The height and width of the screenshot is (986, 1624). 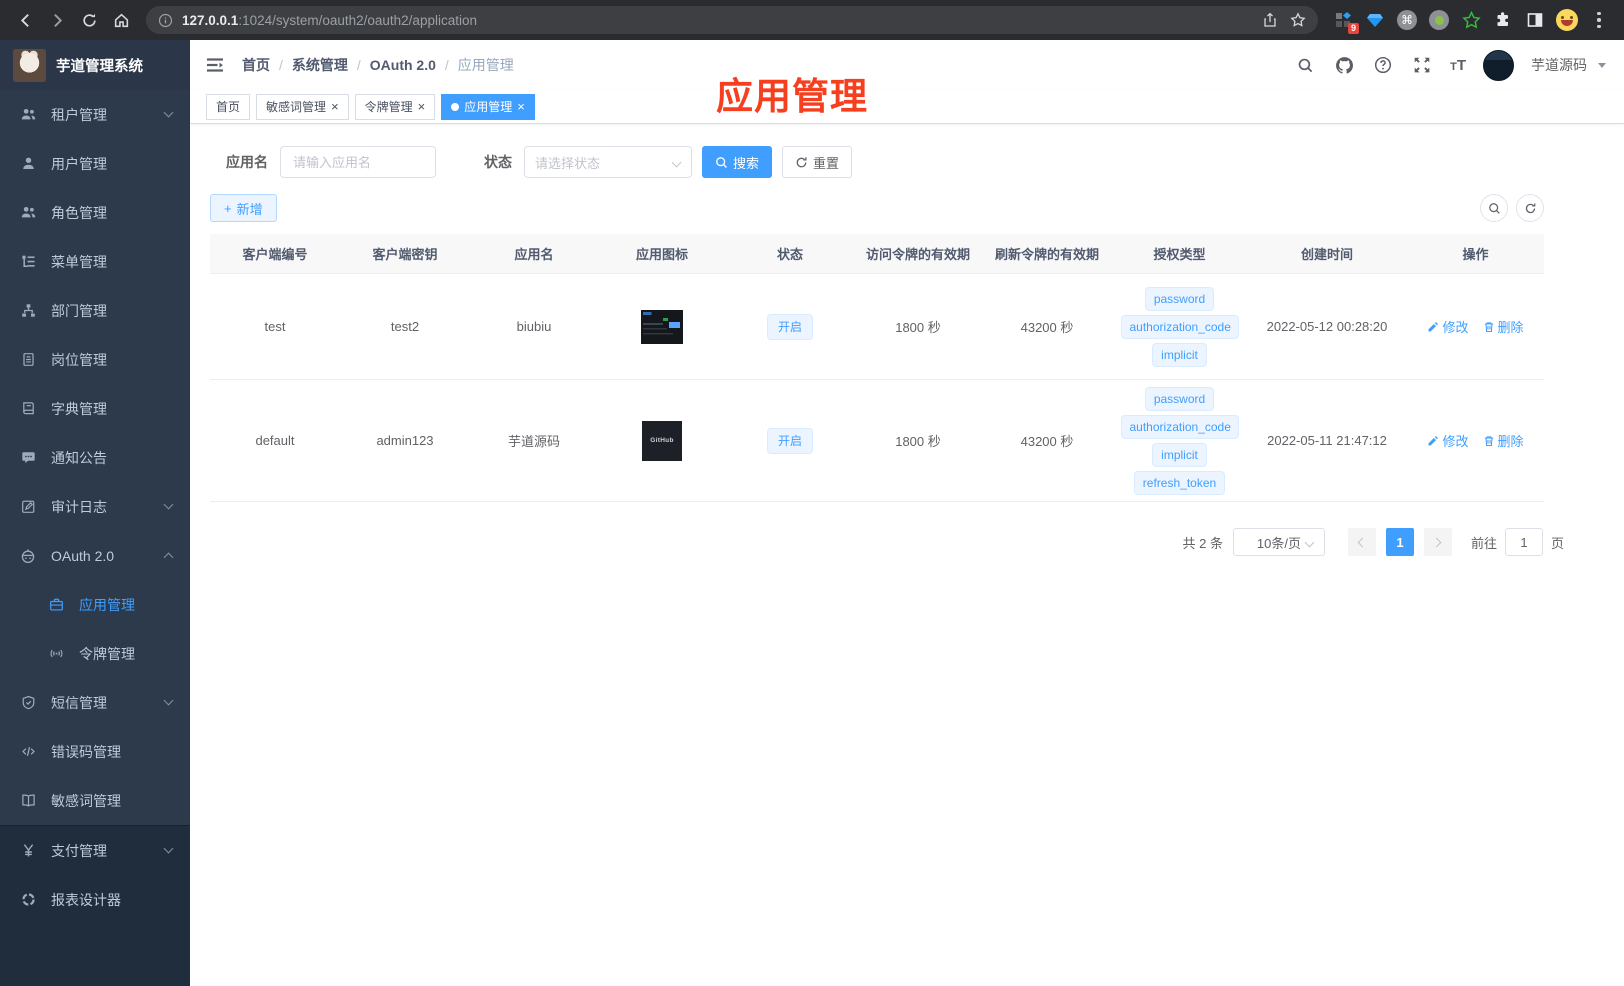 I want to click on cell-refresh-ttl: 43200 秒, so click(x=1047, y=327).